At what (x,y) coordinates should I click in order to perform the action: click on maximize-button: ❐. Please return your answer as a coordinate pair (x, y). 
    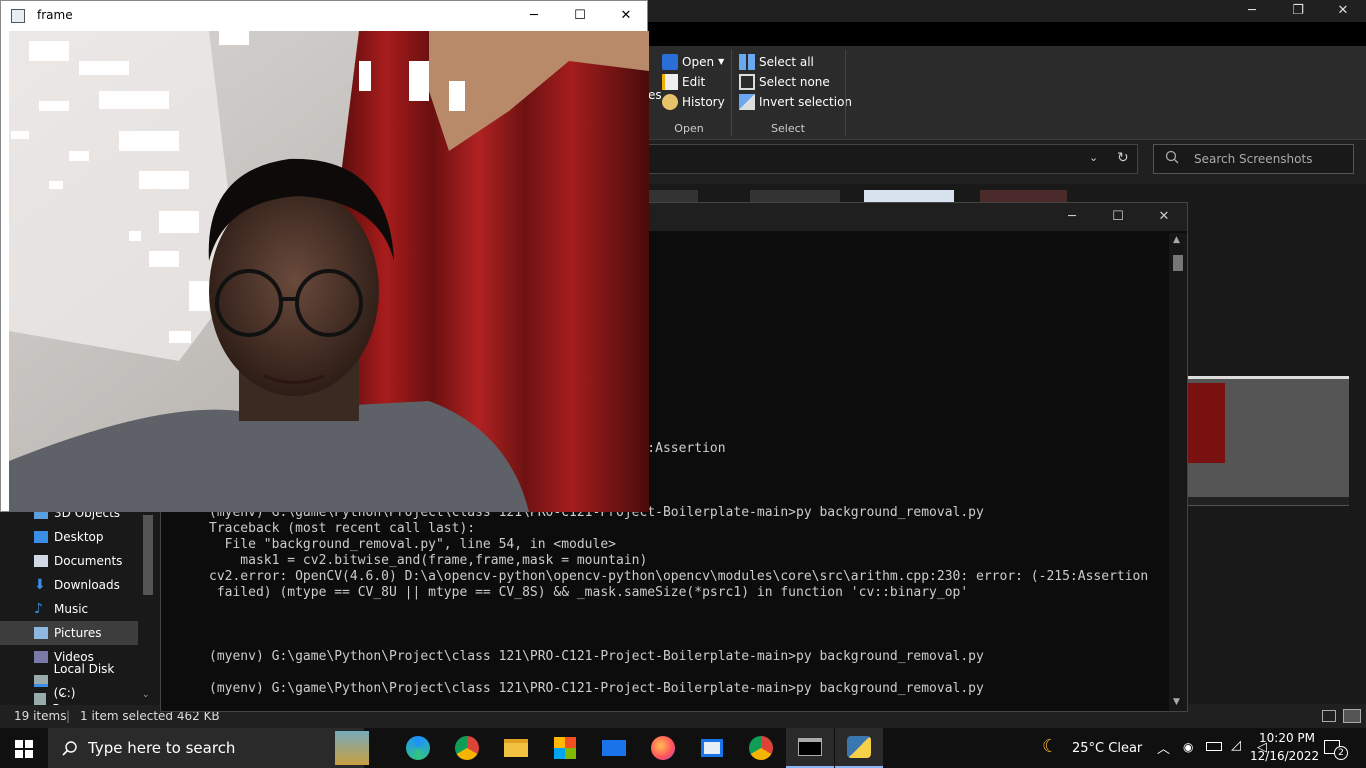
    Looking at the image, I should click on (1298, 11).